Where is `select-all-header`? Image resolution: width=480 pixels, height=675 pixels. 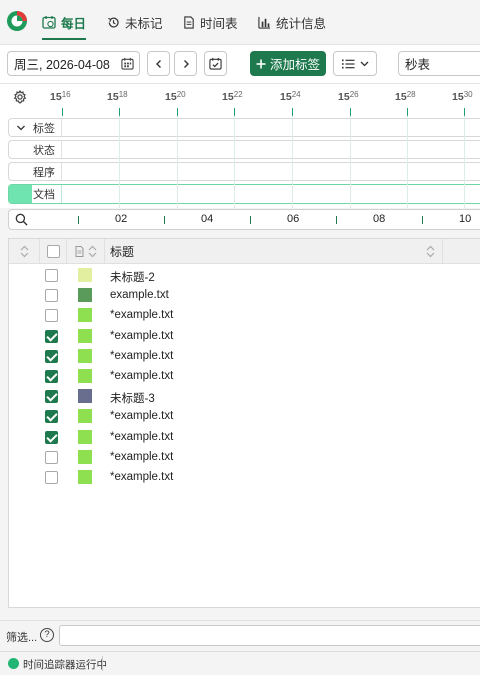 select-all-header is located at coordinates (53, 251).